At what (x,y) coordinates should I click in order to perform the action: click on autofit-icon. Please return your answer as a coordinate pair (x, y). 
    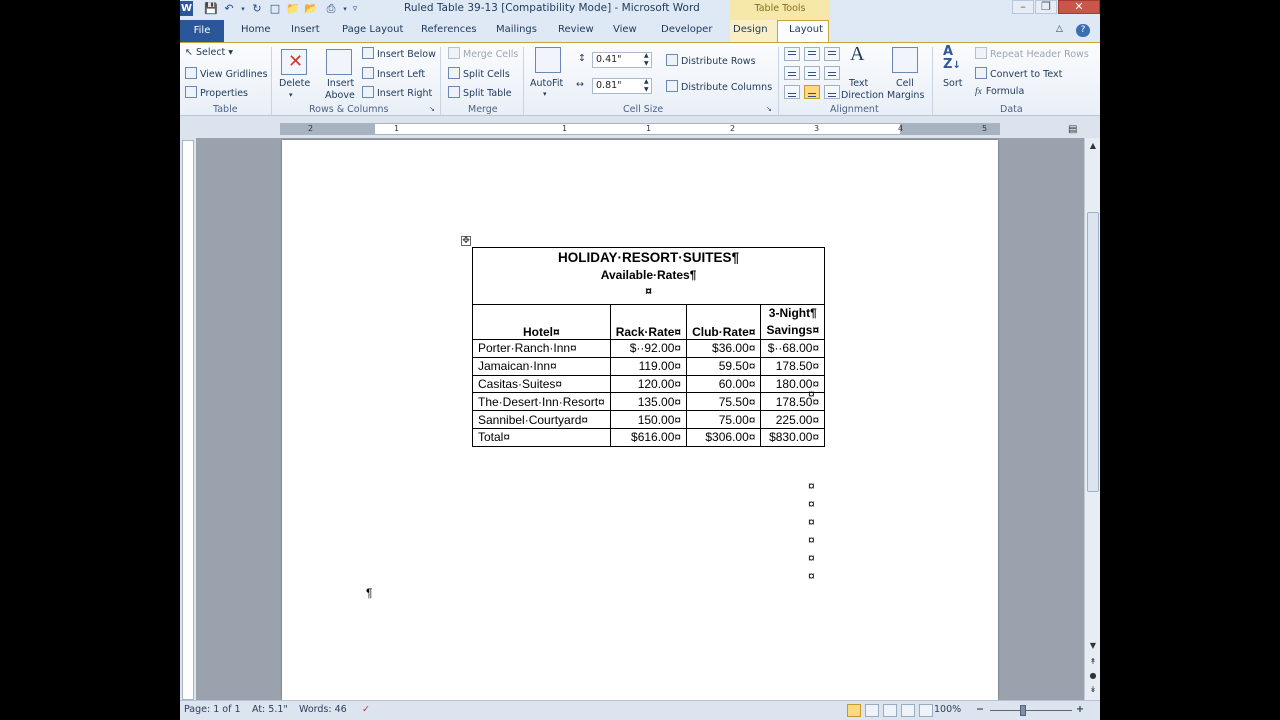
    Looking at the image, I should click on (548, 60).